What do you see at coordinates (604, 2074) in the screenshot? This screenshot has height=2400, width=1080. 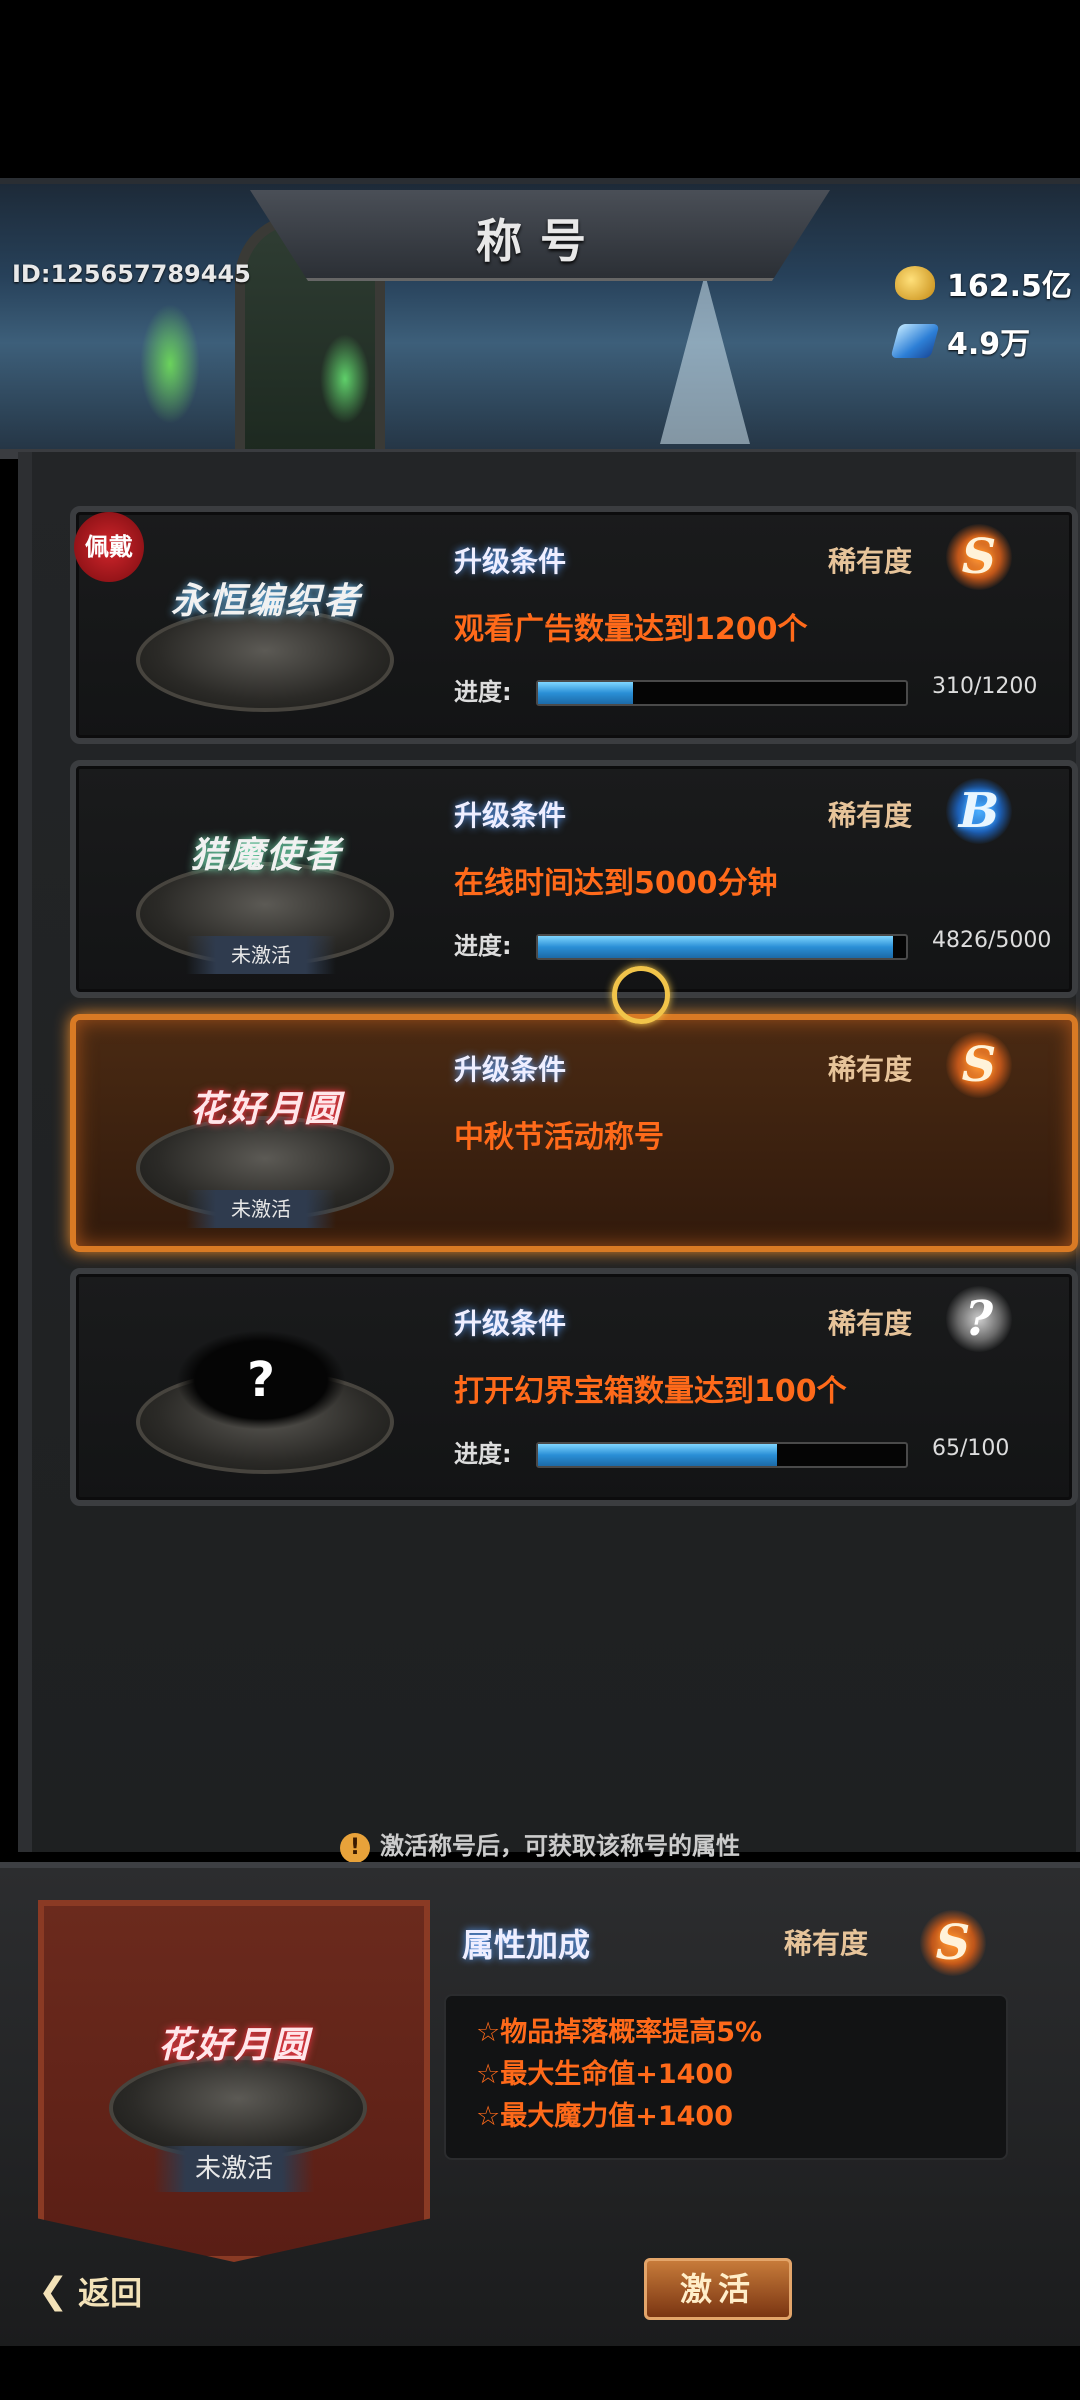 I see `attribute-line: ☆最大生命值+1400` at bounding box center [604, 2074].